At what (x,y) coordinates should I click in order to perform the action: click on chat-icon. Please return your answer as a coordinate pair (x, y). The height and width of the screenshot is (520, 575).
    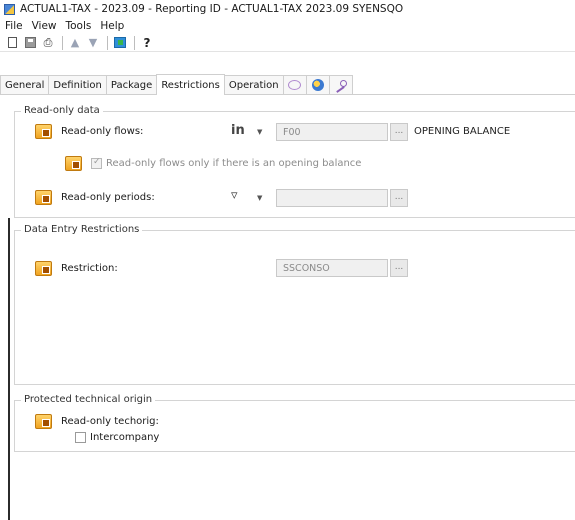
    Looking at the image, I should click on (295, 85).